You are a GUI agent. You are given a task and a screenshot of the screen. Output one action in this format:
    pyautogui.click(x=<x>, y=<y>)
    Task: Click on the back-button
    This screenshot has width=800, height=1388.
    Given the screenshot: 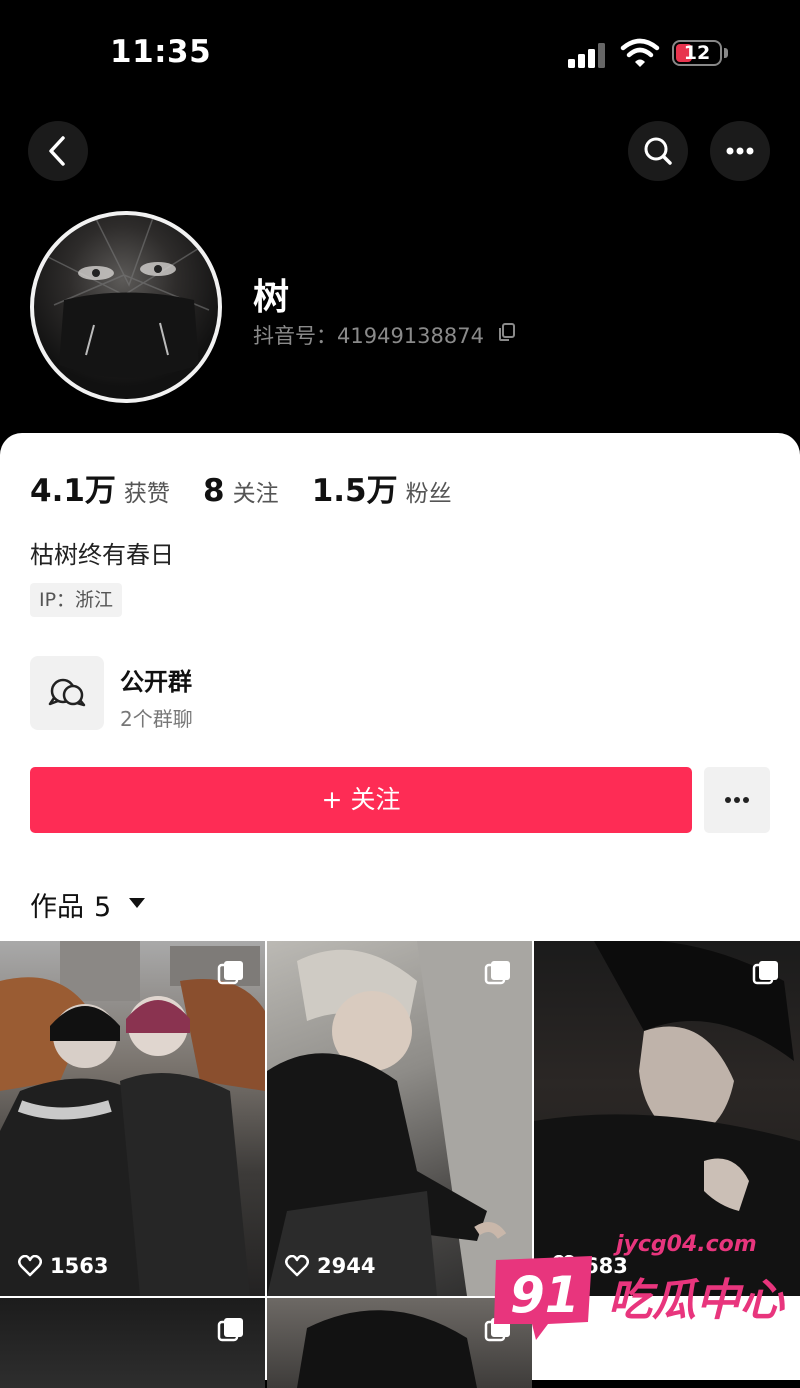 What is the action you would take?
    pyautogui.click(x=58, y=151)
    